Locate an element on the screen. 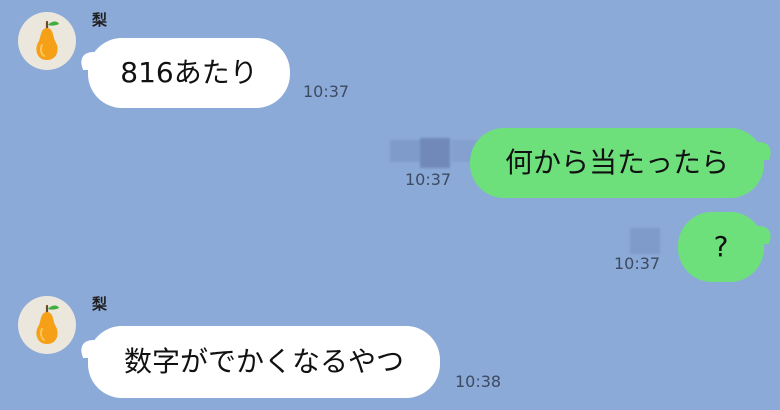 The image size is (780, 410). message-text: ? is located at coordinates (721, 246).